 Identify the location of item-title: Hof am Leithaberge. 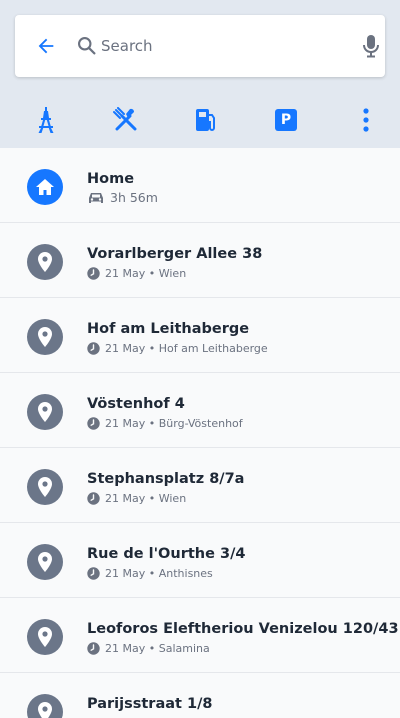
(168, 329).